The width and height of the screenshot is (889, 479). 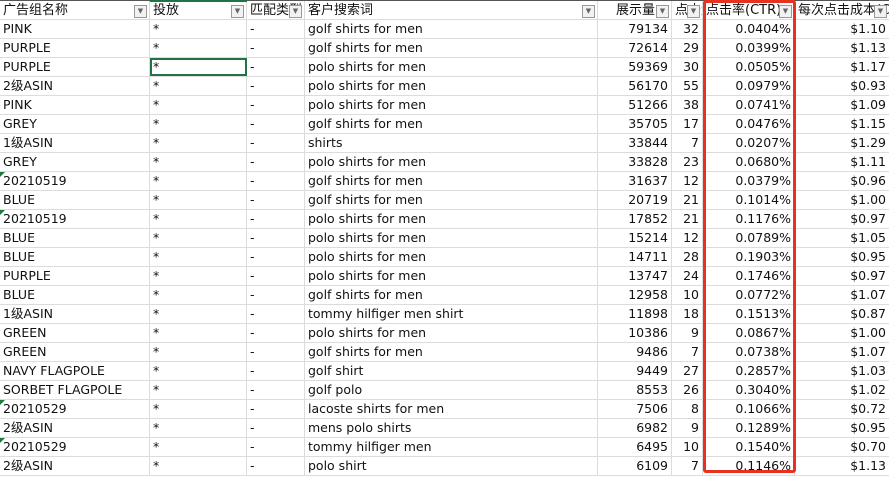 What do you see at coordinates (75, 10) in the screenshot?
I see `header-ad-group: 广告组名称 ▼` at bounding box center [75, 10].